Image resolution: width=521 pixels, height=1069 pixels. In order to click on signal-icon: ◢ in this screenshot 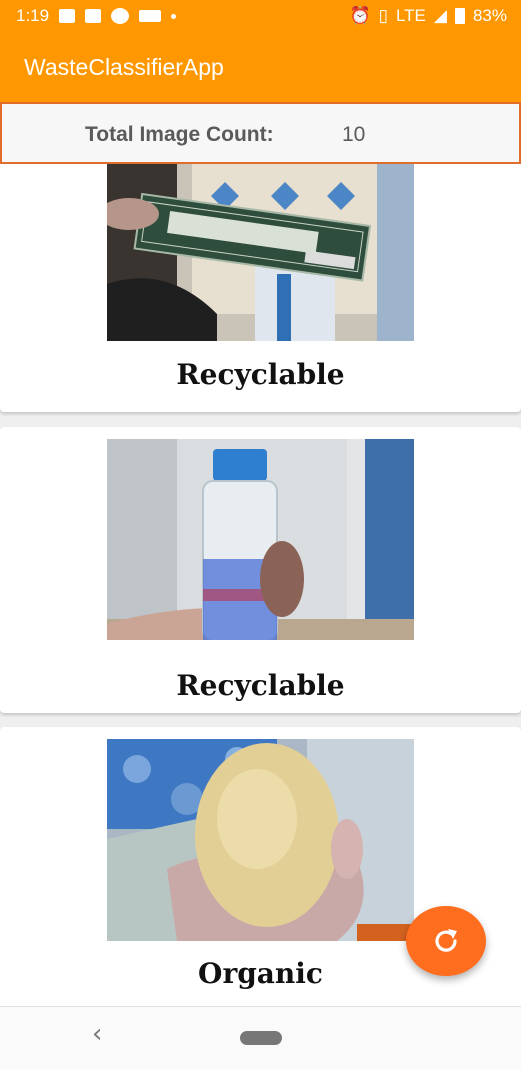, I will do `click(440, 15)`.